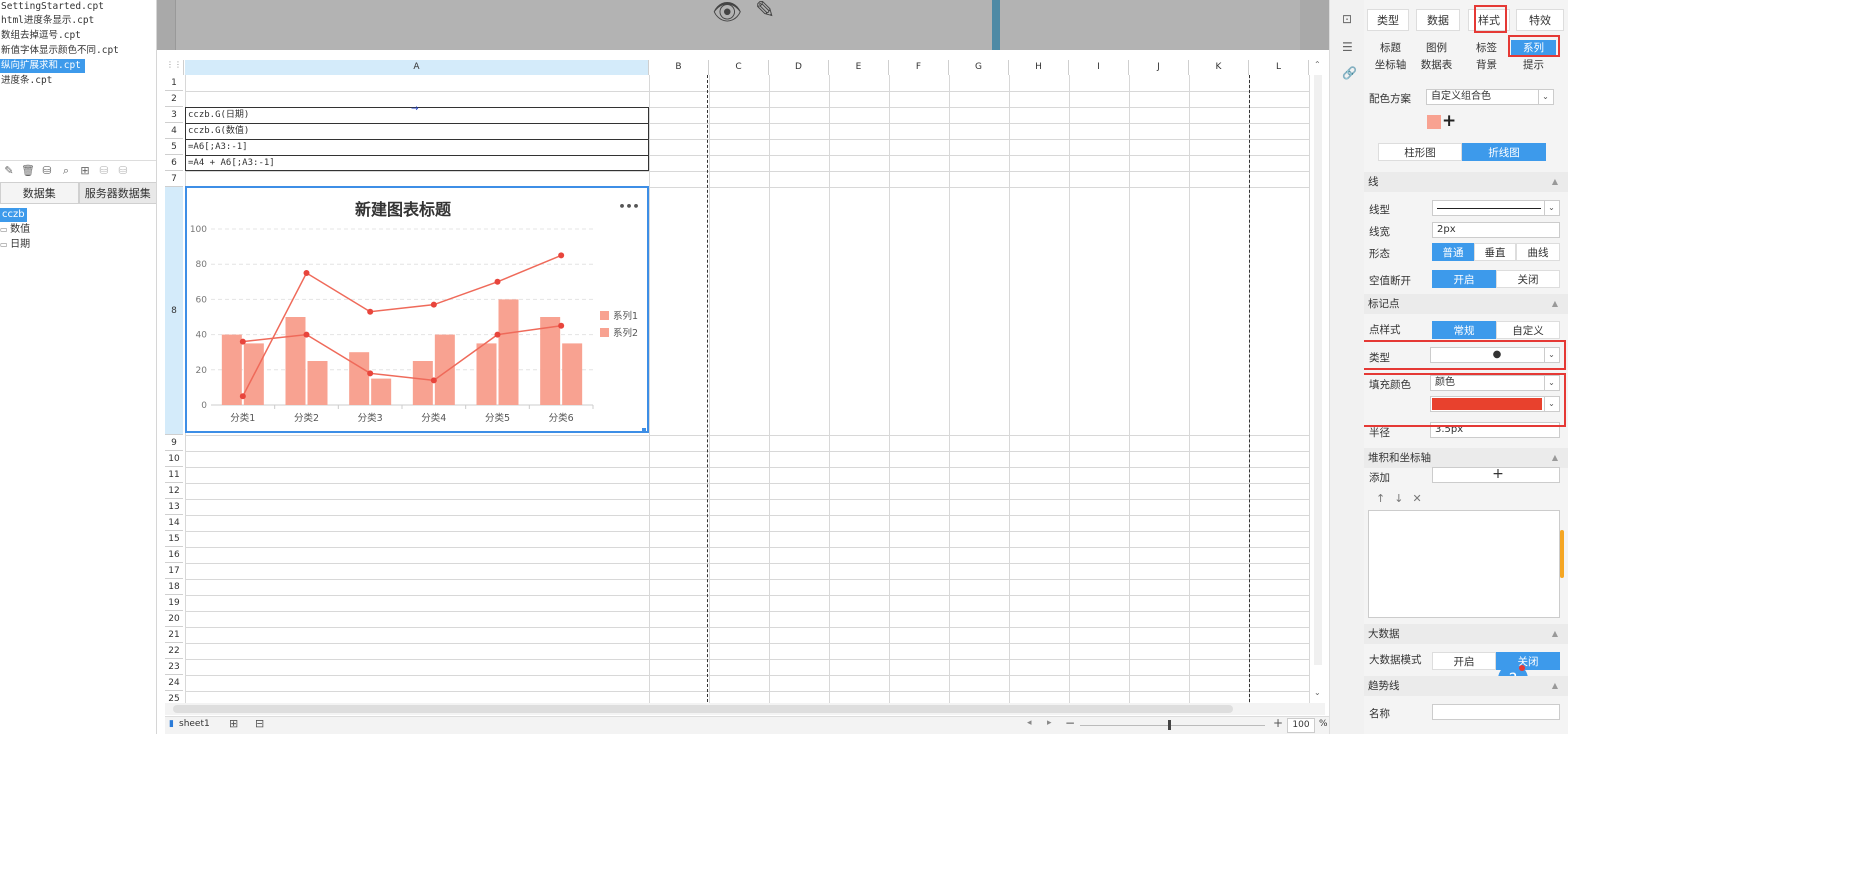  What do you see at coordinates (1464, 279) in the screenshot?
I see `null-break-on-button: 开启` at bounding box center [1464, 279].